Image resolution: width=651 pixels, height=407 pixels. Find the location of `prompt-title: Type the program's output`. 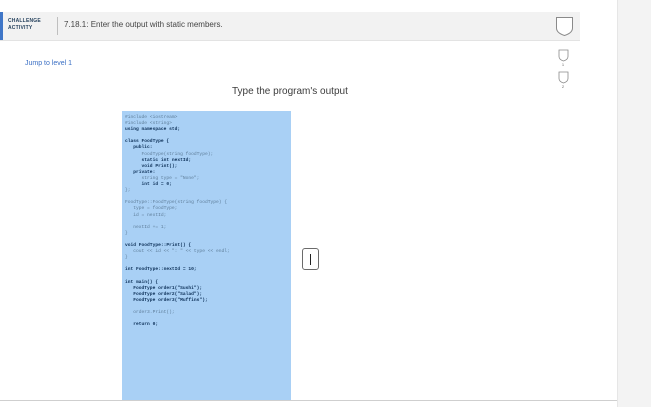

prompt-title: Type the program's output is located at coordinates (290, 91).